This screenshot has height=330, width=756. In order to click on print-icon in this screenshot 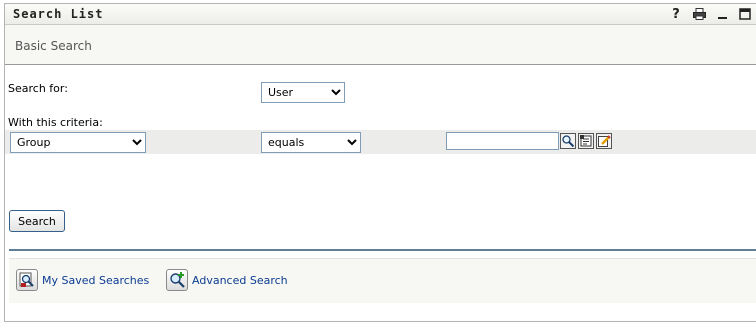, I will do `click(699, 14)`.